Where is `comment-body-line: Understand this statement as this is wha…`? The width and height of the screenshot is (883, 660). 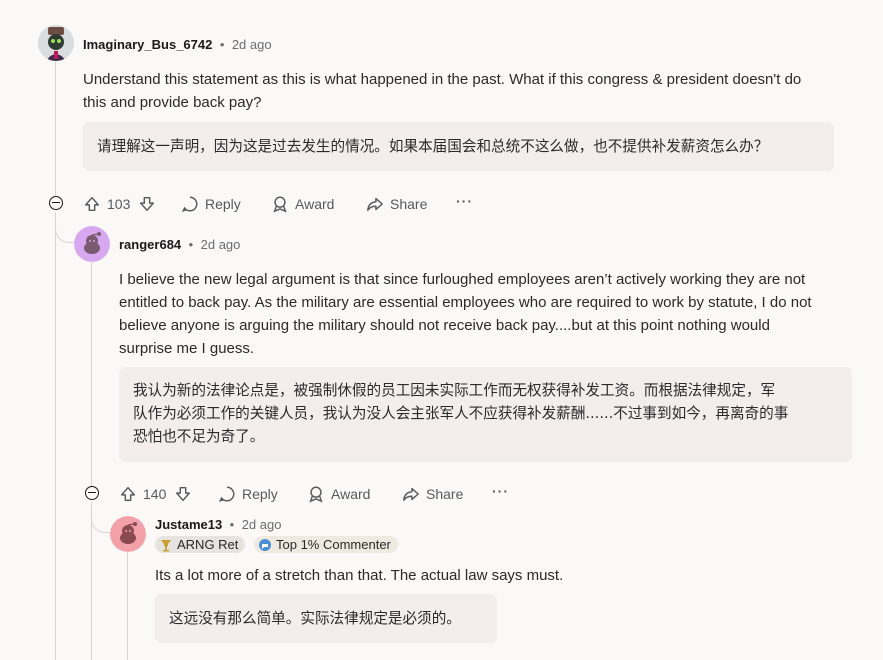 comment-body-line: Understand this statement as this is wha… is located at coordinates (442, 79).